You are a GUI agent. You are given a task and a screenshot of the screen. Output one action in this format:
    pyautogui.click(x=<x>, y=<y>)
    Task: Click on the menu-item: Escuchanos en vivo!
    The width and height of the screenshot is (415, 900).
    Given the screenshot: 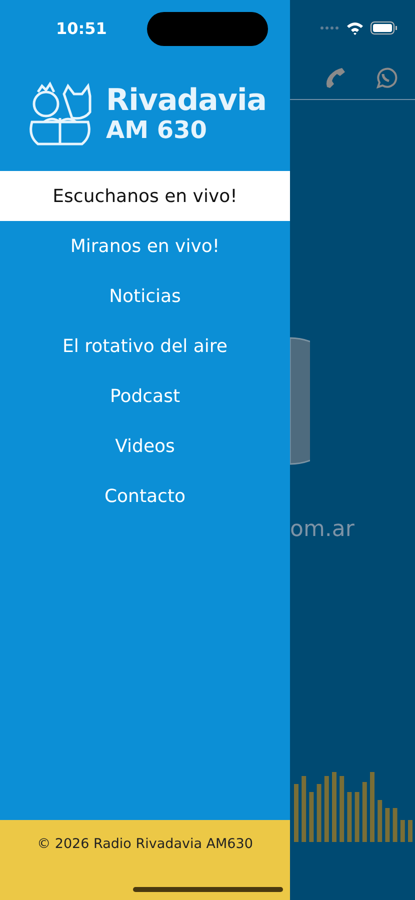 What is the action you would take?
    pyautogui.click(x=145, y=196)
    